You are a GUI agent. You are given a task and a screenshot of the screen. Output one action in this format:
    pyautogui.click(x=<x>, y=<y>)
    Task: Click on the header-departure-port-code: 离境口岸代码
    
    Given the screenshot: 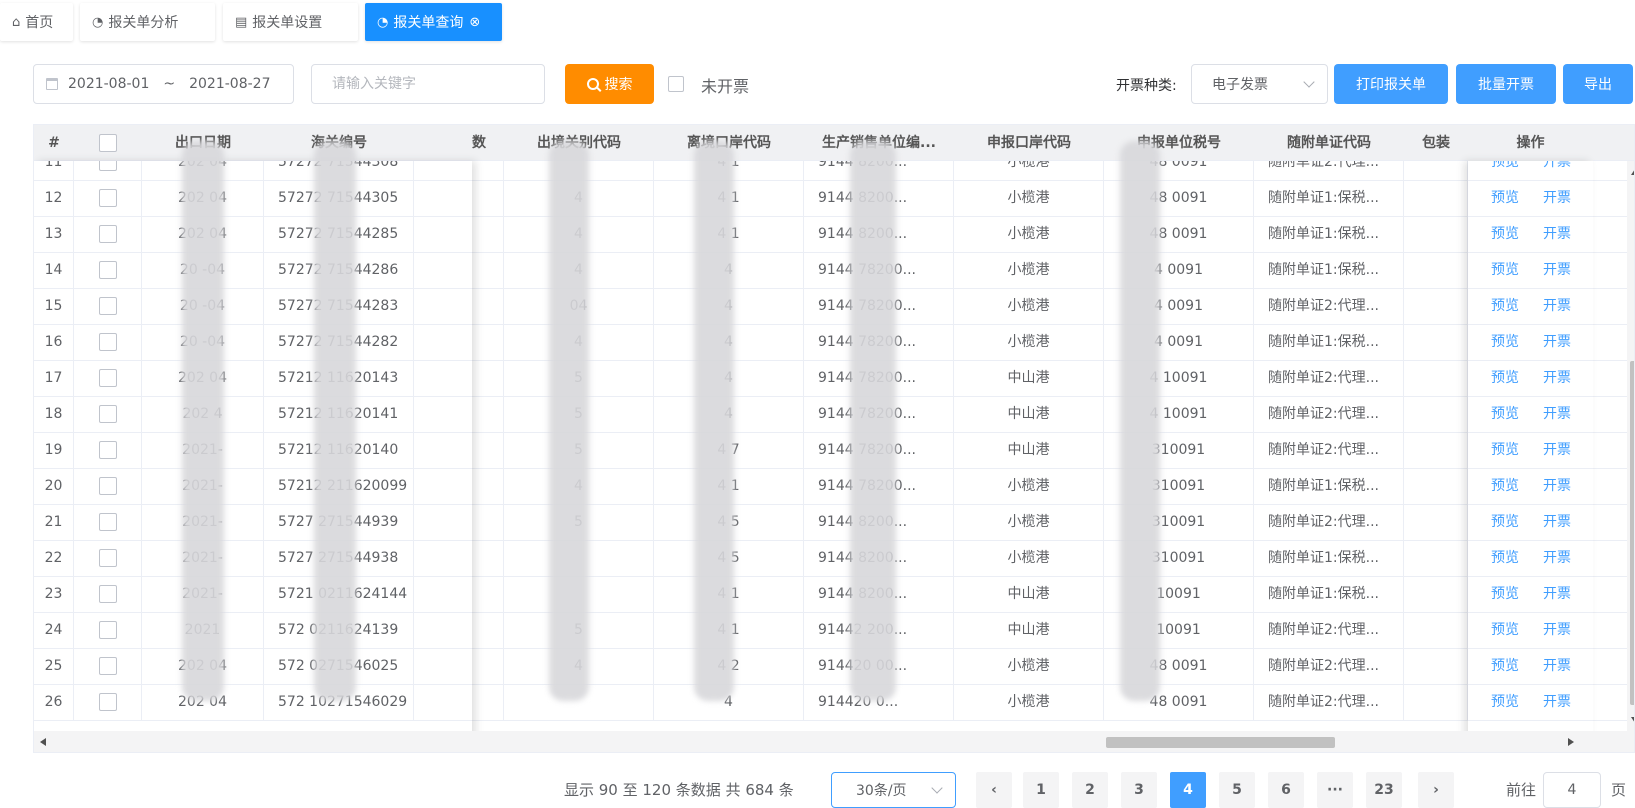 What is the action you would take?
    pyautogui.click(x=729, y=143)
    